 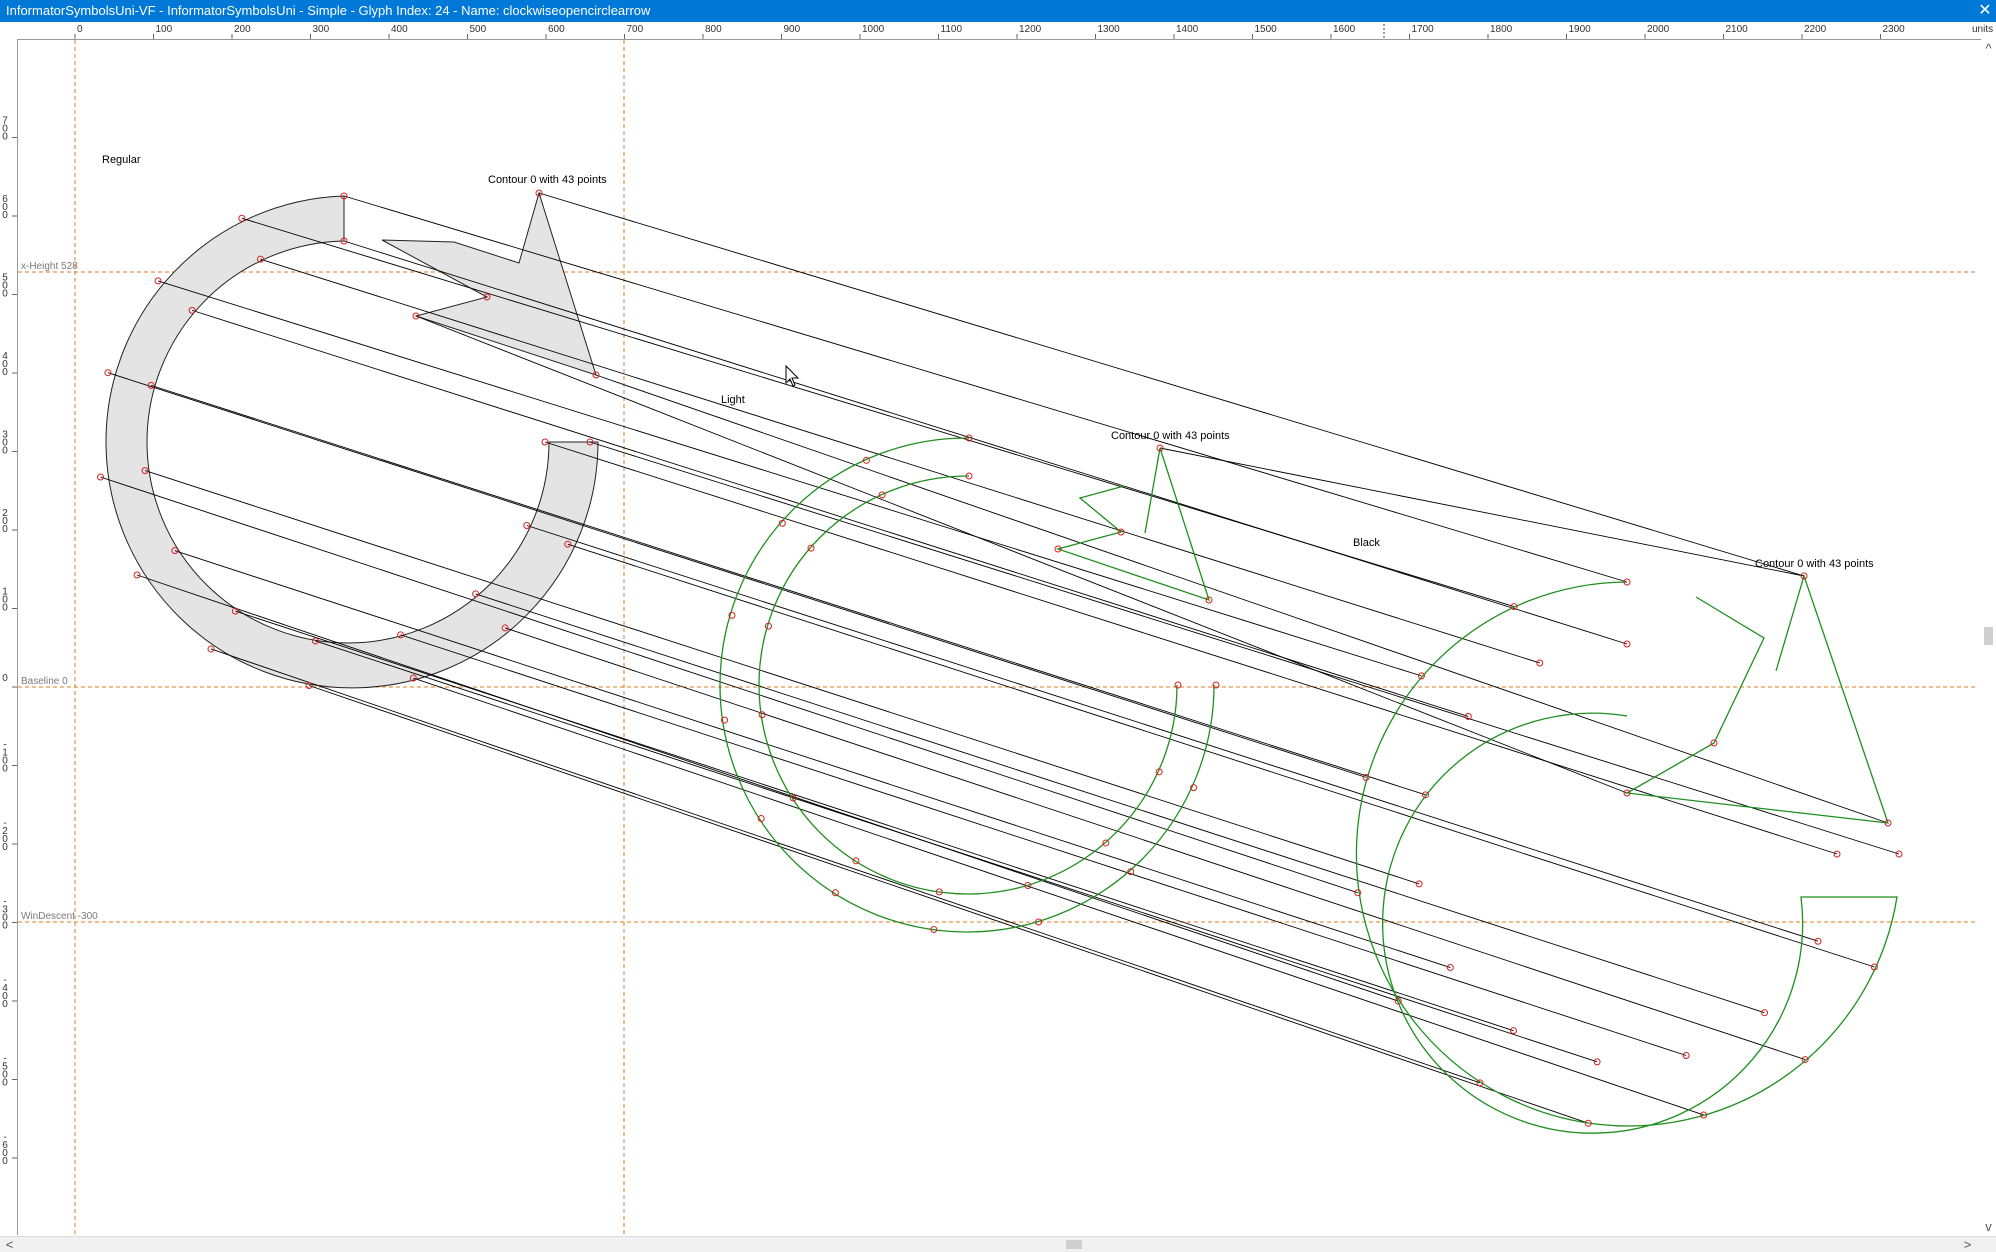 I want to click on vertical-scroll-thumb, so click(x=1988, y=636).